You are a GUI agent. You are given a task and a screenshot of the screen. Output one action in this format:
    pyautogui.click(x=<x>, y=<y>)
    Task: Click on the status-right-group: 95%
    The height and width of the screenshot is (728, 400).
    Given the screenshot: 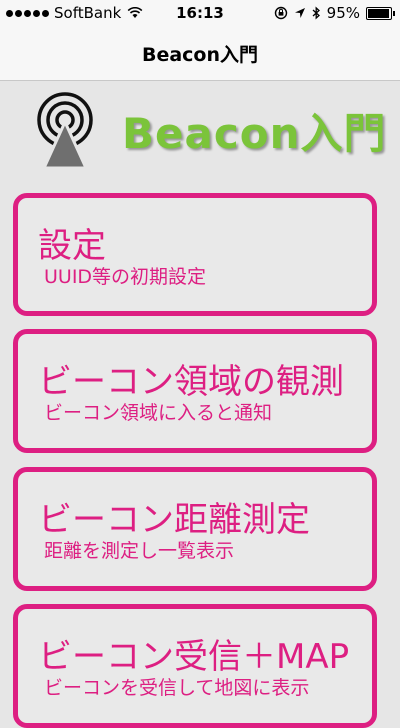 What is the action you would take?
    pyautogui.click(x=334, y=13)
    